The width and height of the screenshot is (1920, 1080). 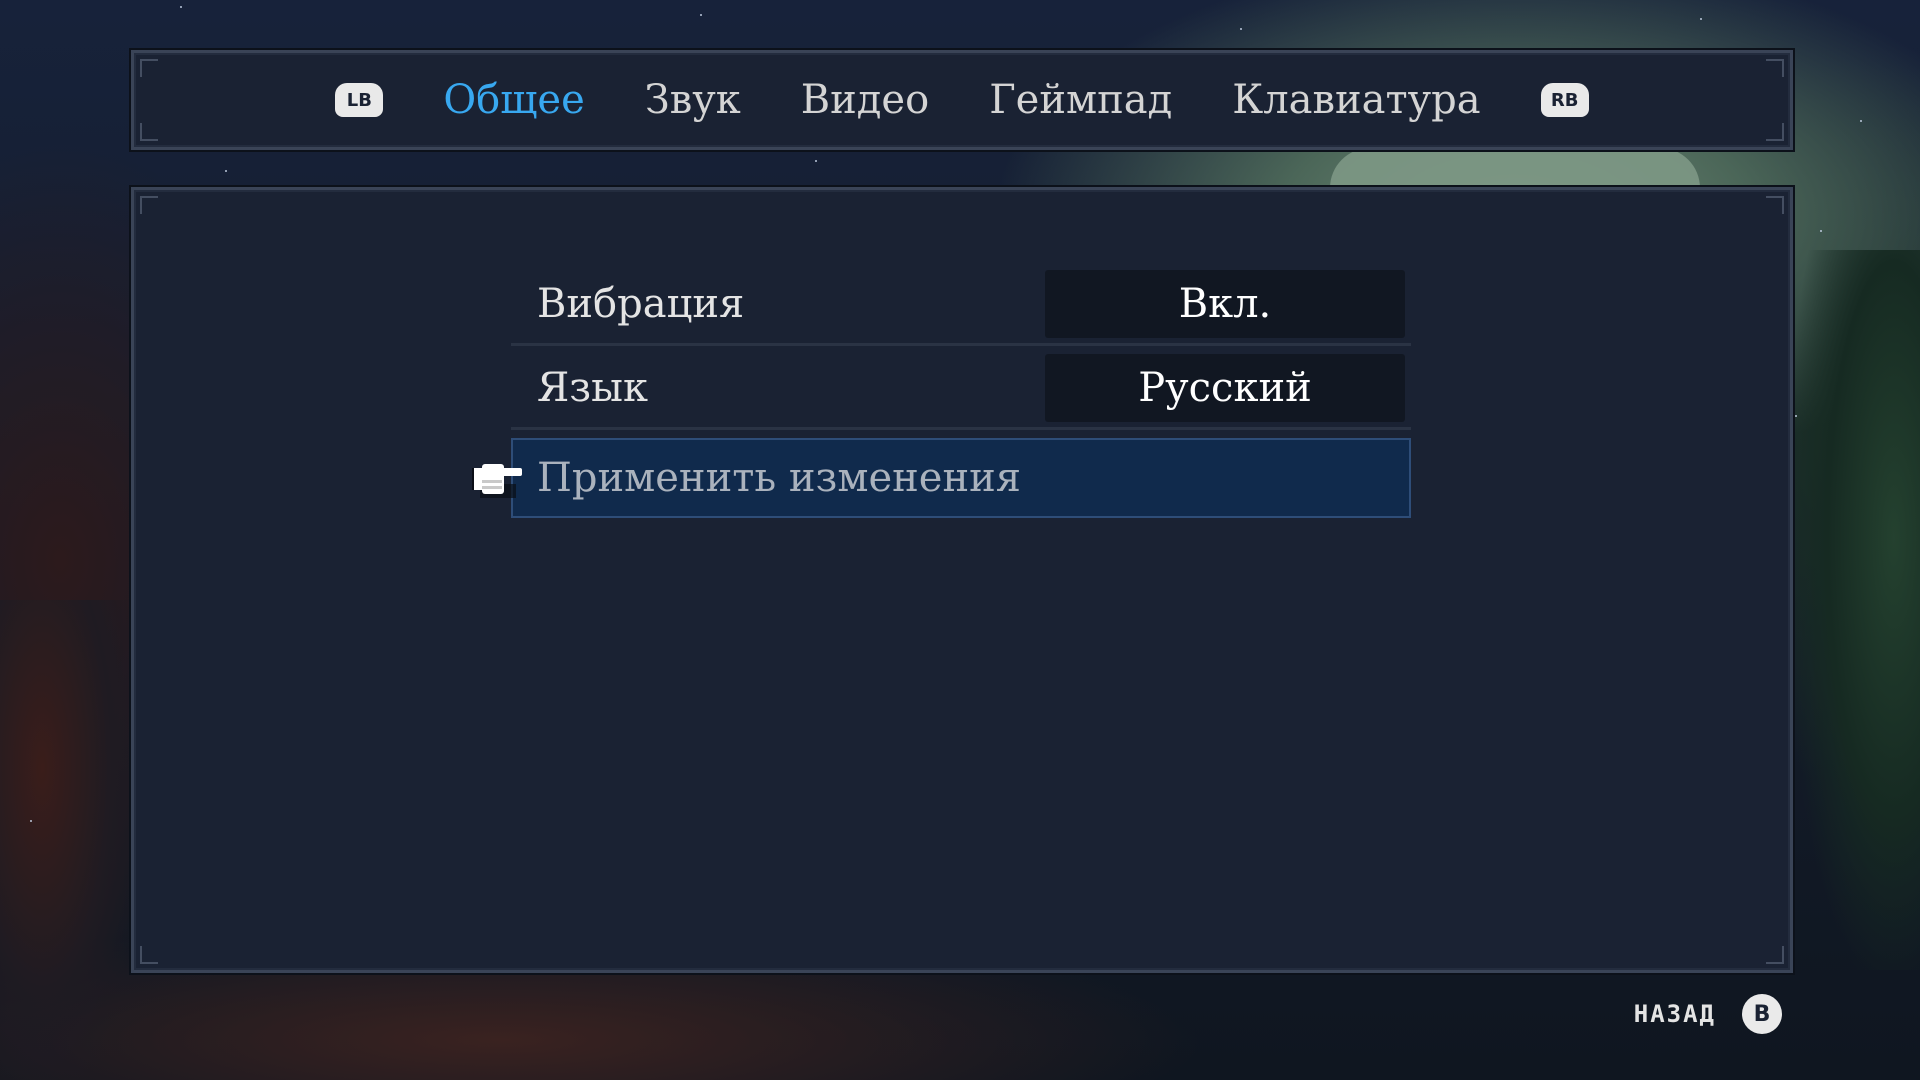 What do you see at coordinates (70, 840) in the screenshot?
I see `foliage-left` at bounding box center [70, 840].